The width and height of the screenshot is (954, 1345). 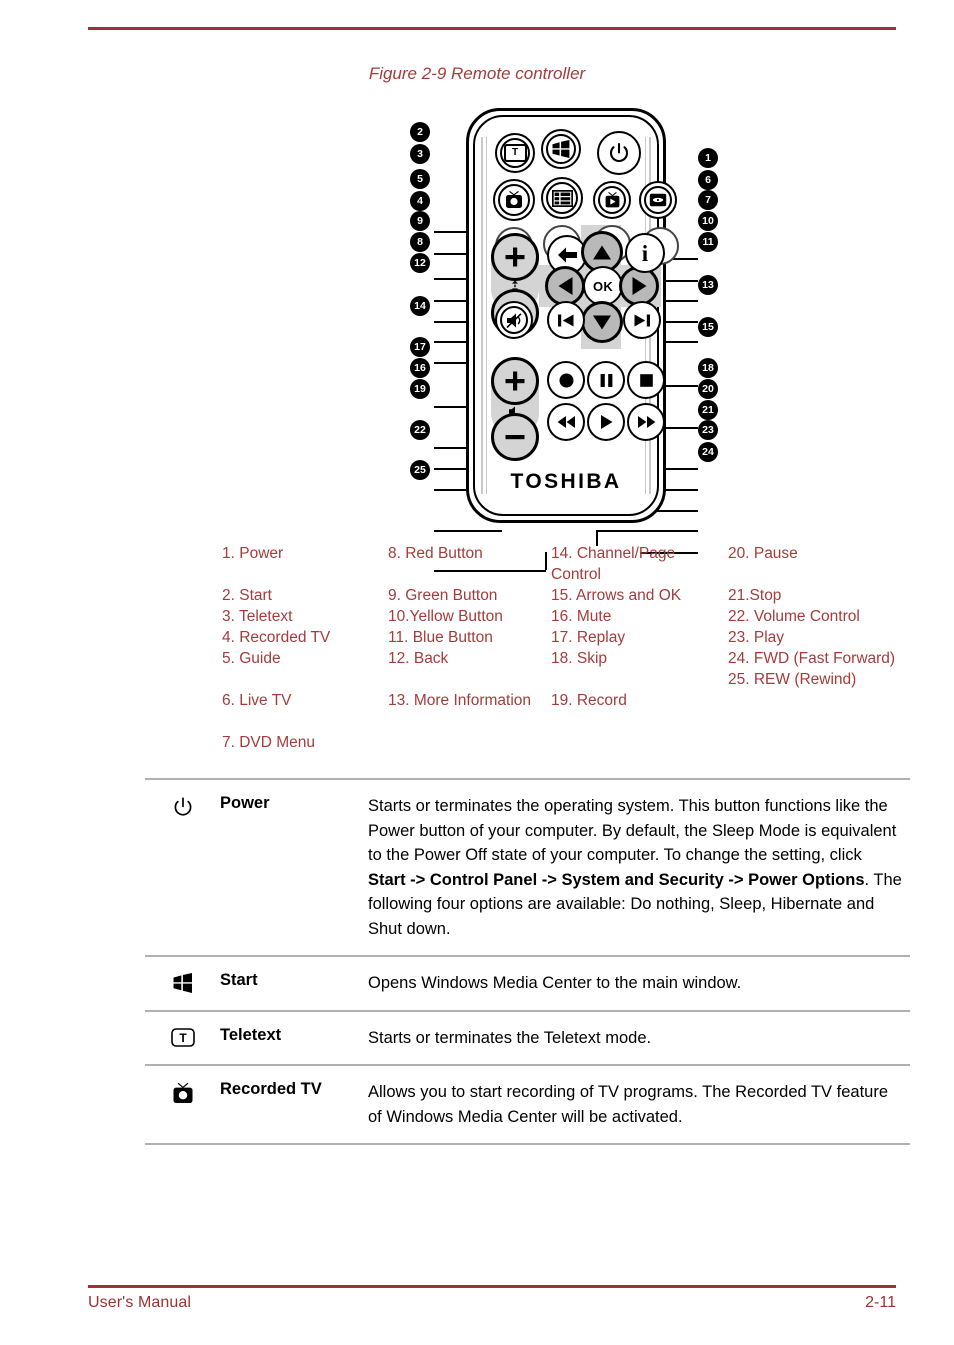 I want to click on record-button, so click(x=566, y=380).